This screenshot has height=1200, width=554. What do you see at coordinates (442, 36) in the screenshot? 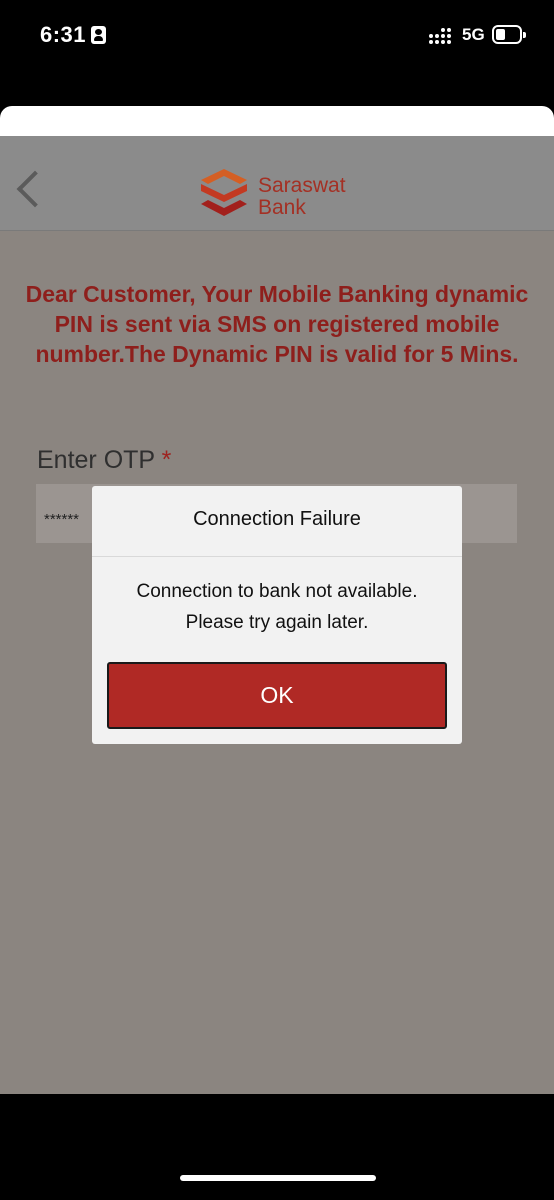
I see `signal-dots-icon` at bounding box center [442, 36].